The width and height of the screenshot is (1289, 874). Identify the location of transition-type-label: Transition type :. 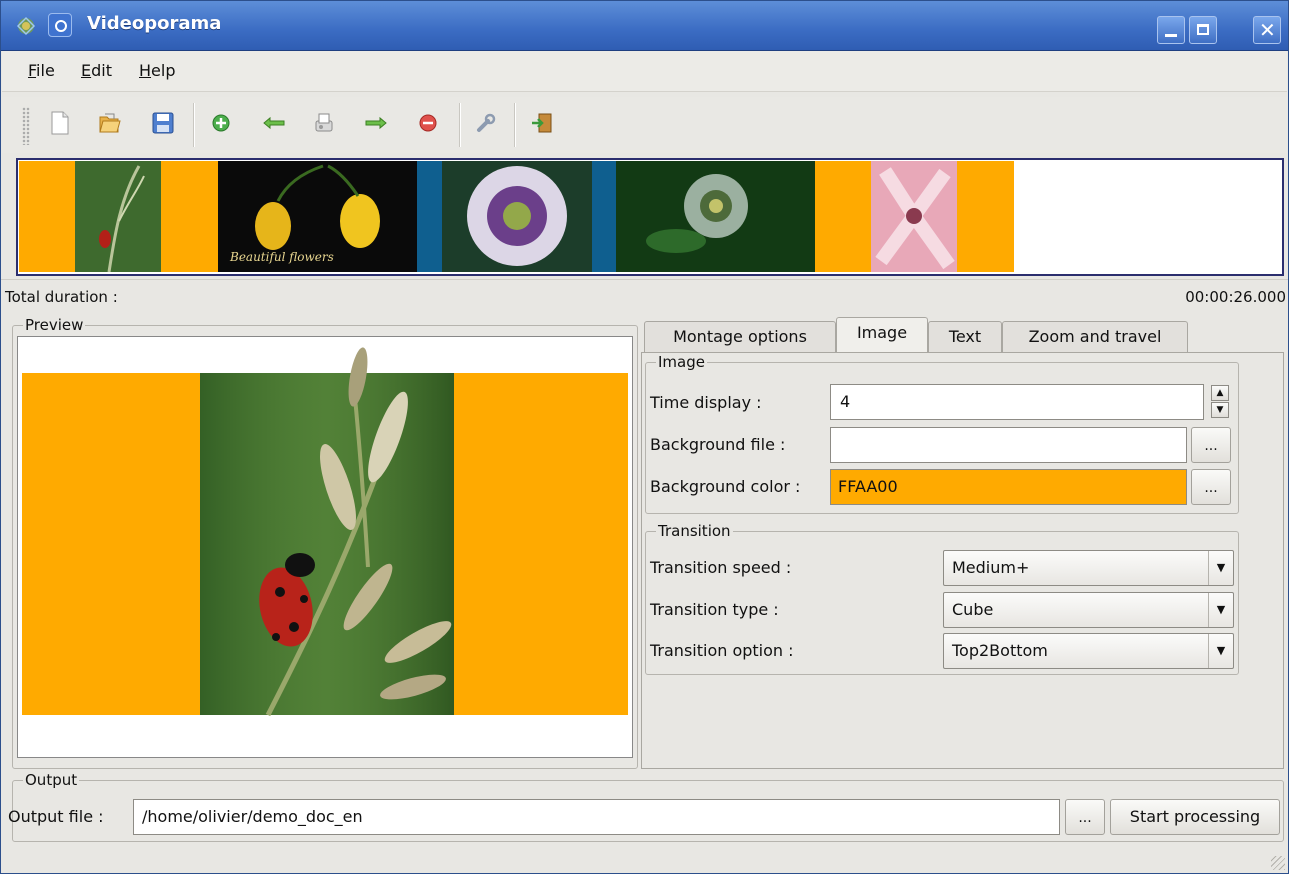
(714, 609).